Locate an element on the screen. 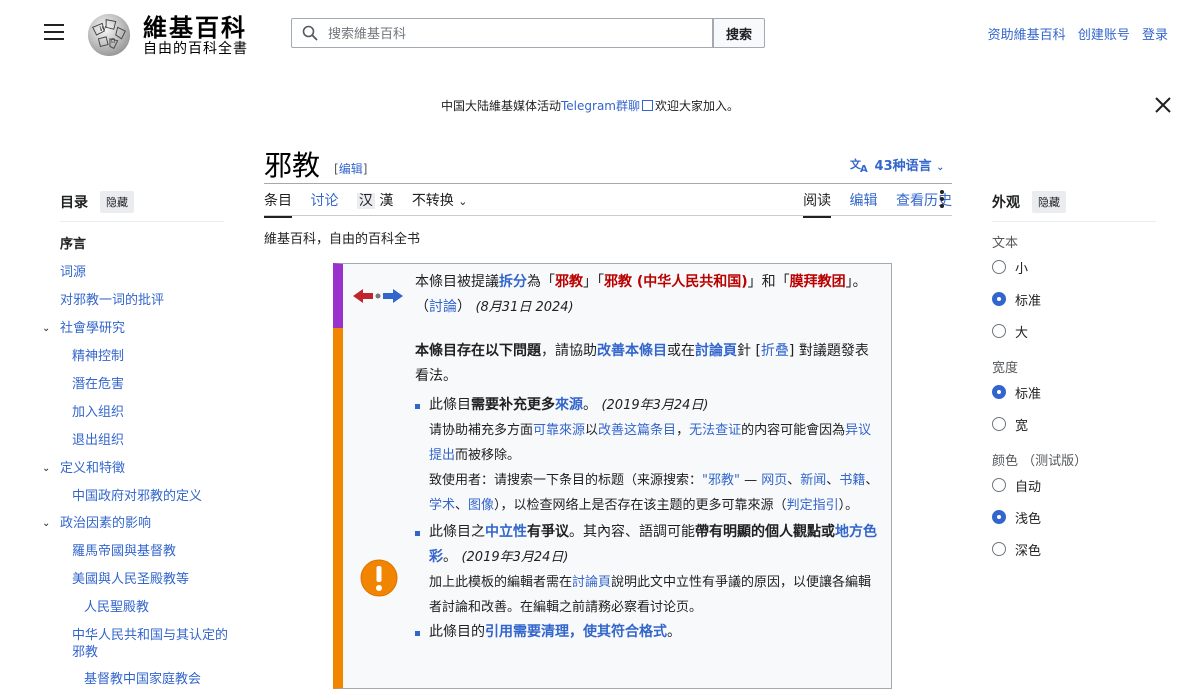 The width and height of the screenshot is (1200, 694). variant-switch: 汉 漢 is located at coordinates (374, 203).